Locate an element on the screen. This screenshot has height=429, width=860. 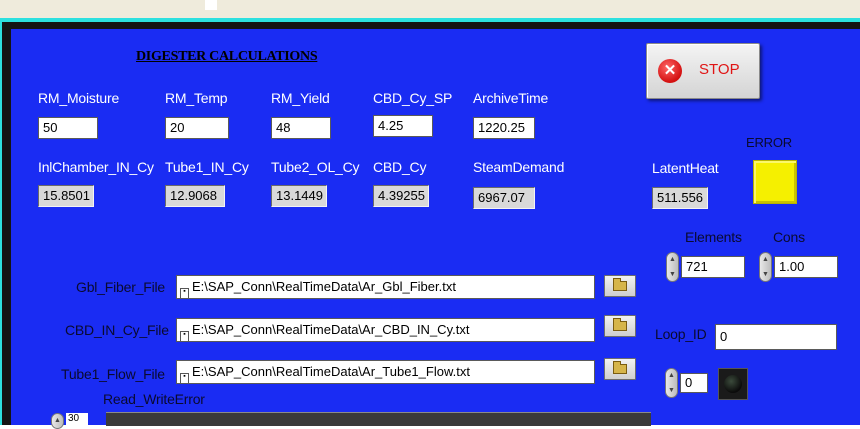
x-icon: ✕ is located at coordinates (670, 71).